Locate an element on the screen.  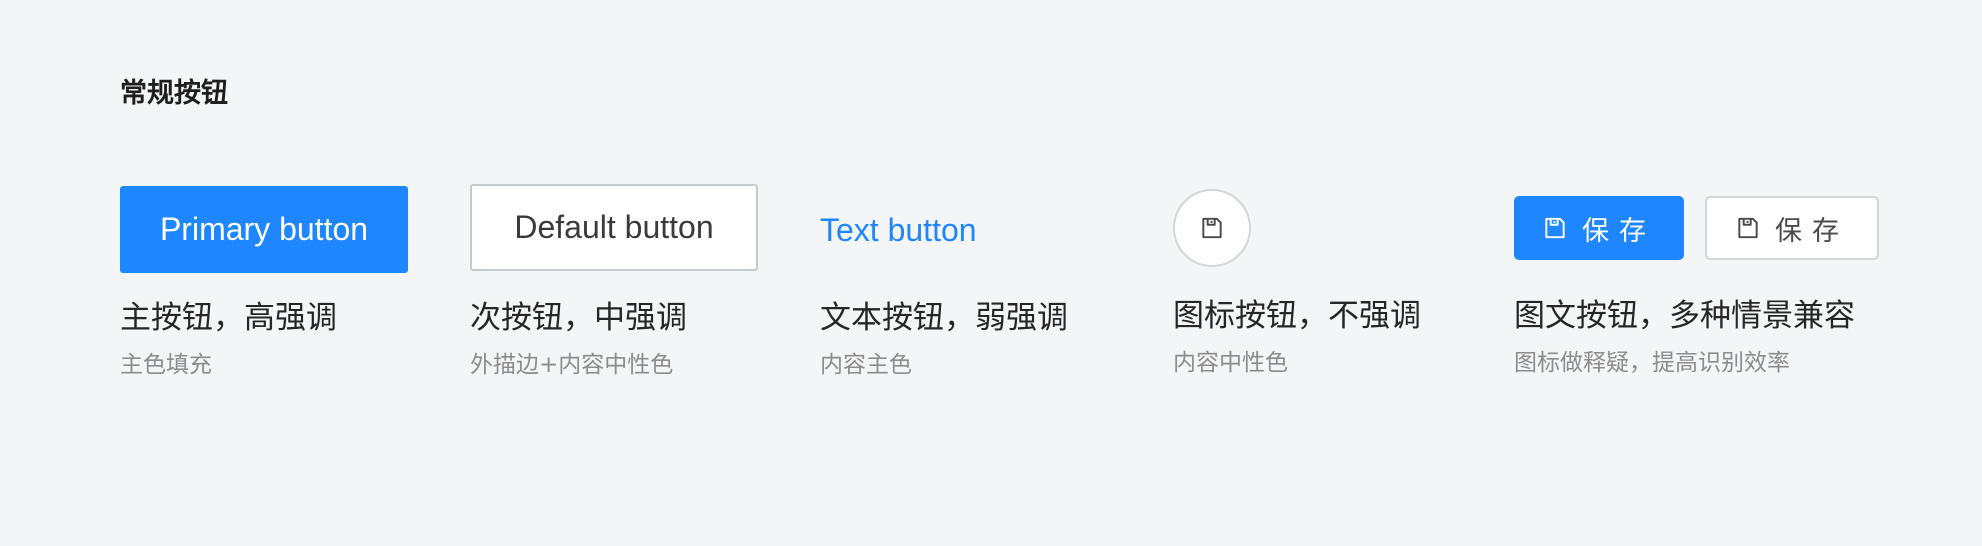
primary-button-label: Primary button is located at coordinates (264, 229).